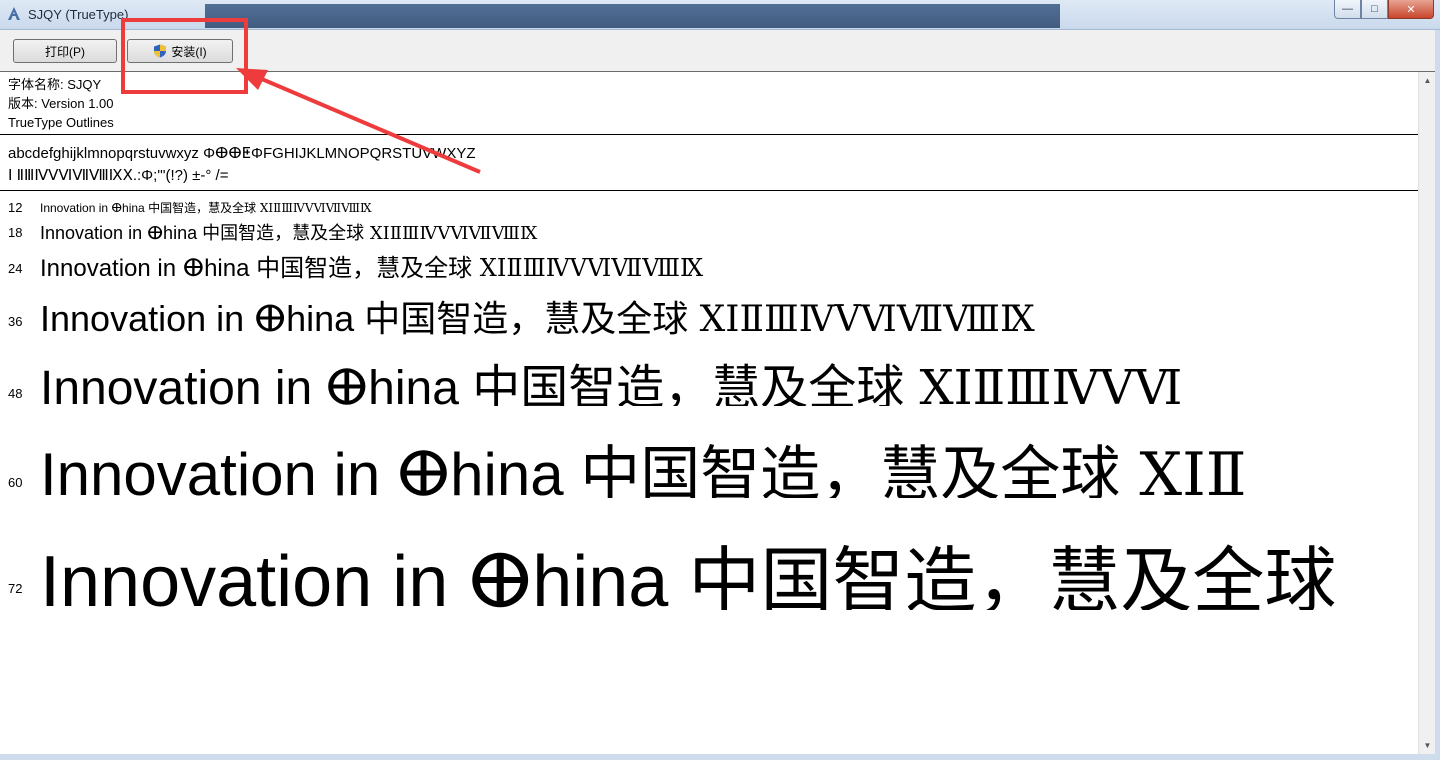 This screenshot has height=760, width=1440. I want to click on font-version-line: 版本: Version 1.00, so click(61, 103).